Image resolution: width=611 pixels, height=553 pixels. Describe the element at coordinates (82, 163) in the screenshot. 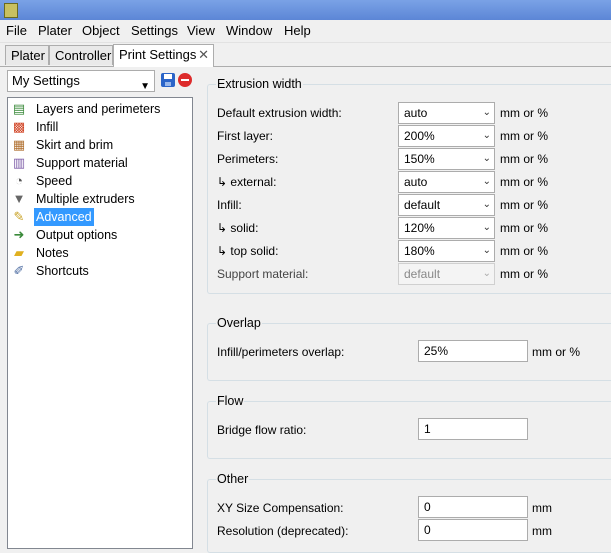

I see `page-item-label: Support material` at that location.